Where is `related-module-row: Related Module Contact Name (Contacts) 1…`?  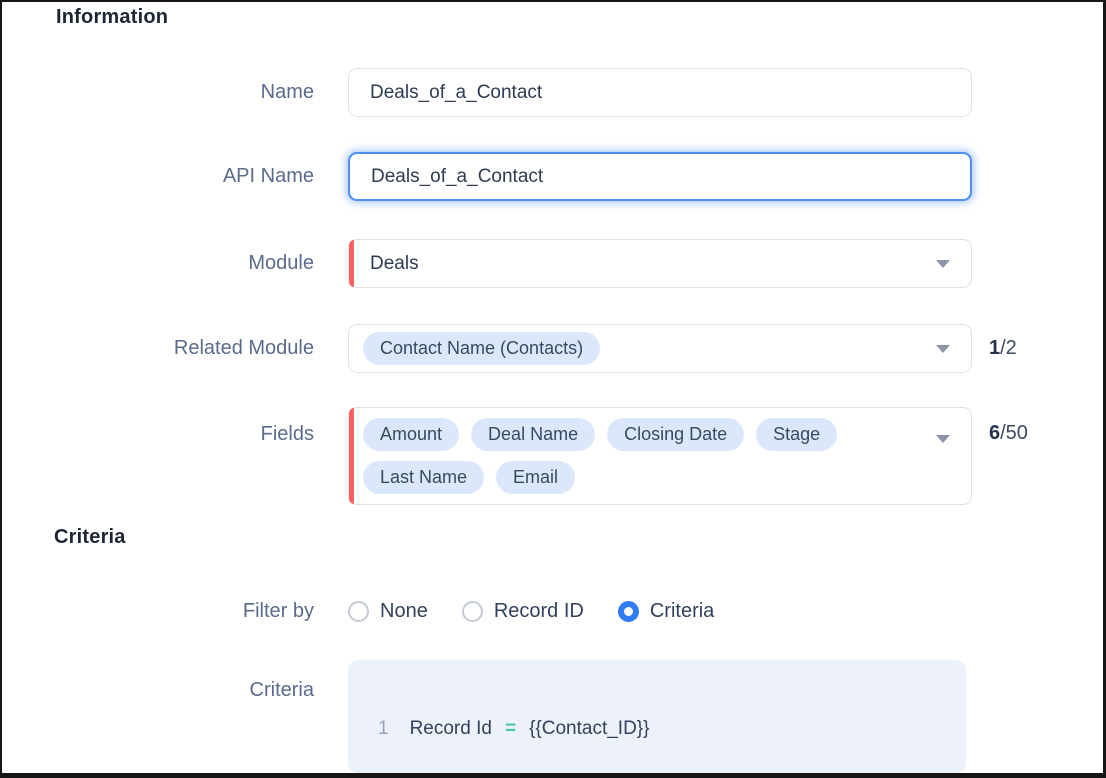
related-module-row: Related Module Contact Name (Contacts) 1… is located at coordinates (554, 348).